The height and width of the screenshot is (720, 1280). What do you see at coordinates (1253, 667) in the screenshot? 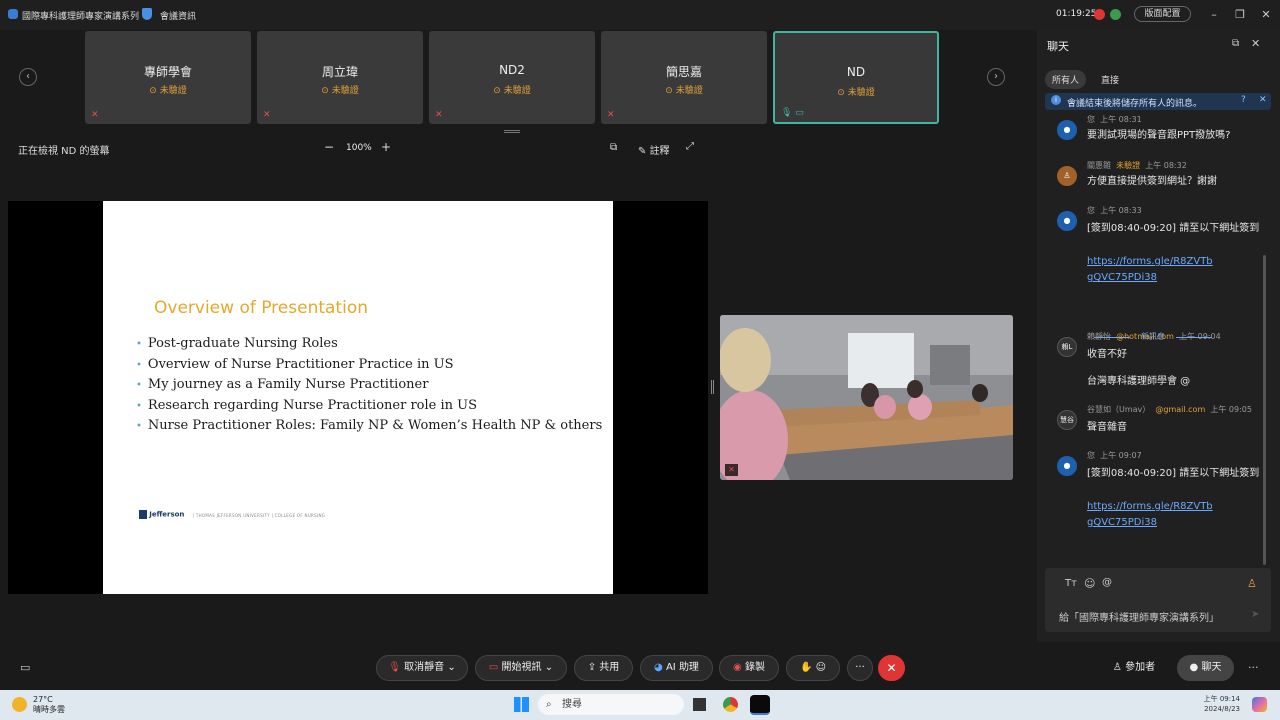
I see `more-icon: ···` at bounding box center [1253, 667].